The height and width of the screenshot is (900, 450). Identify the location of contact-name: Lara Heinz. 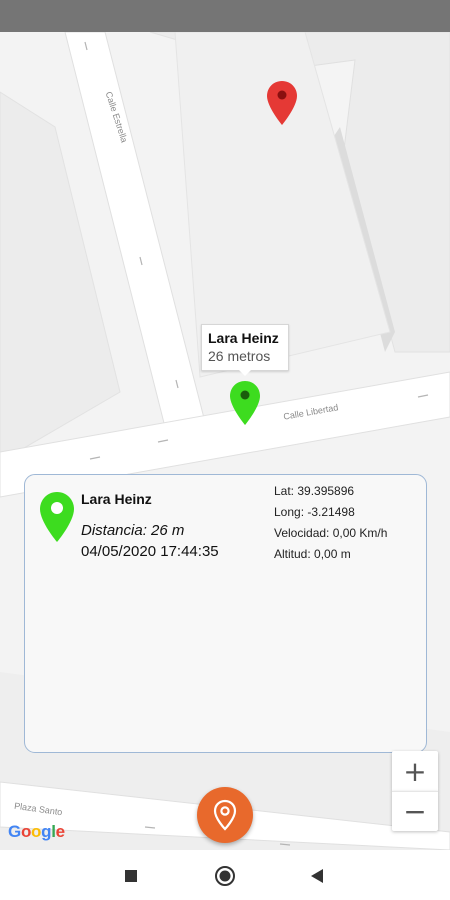
(116, 499).